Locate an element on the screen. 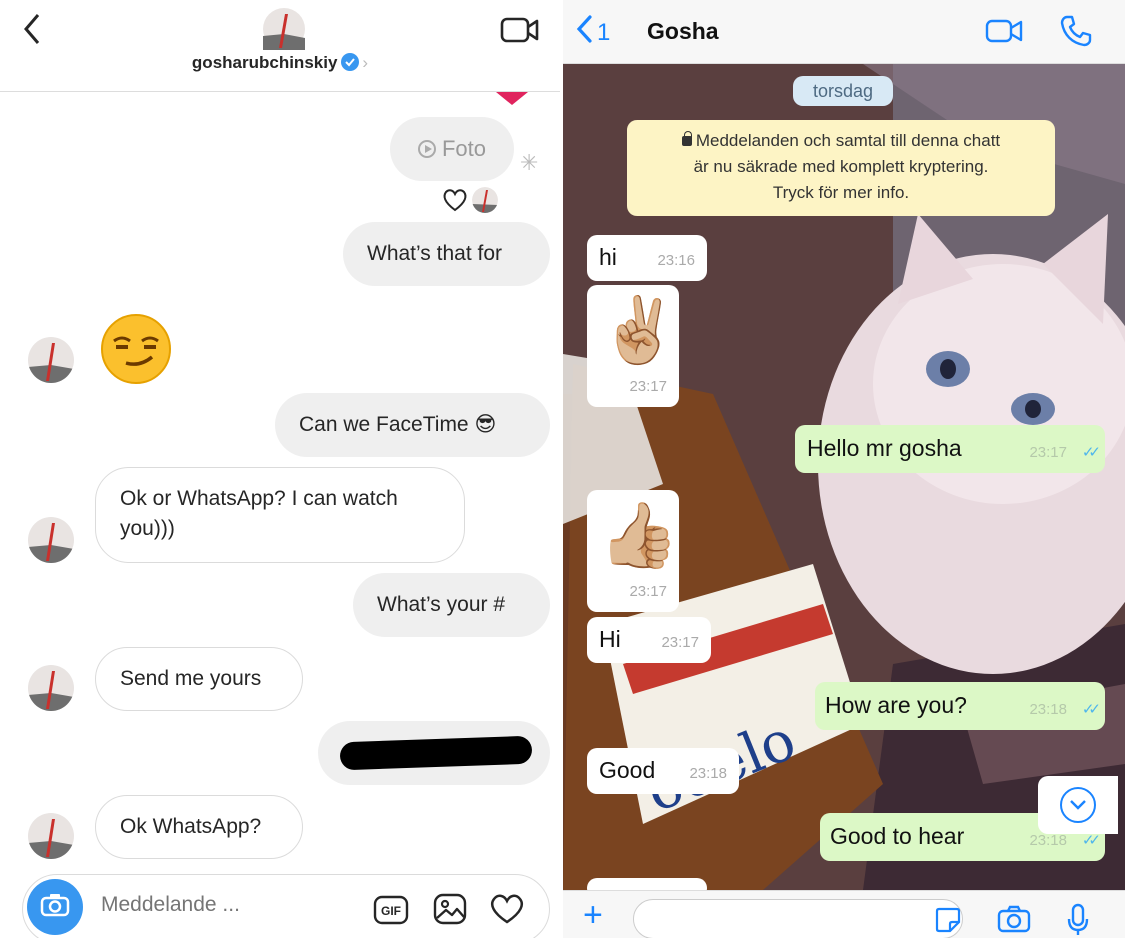 Image resolution: width=1125 pixels, height=938 pixels. incoming-message: Ok or WhatsApp? I can watch you))) is located at coordinates (280, 515).